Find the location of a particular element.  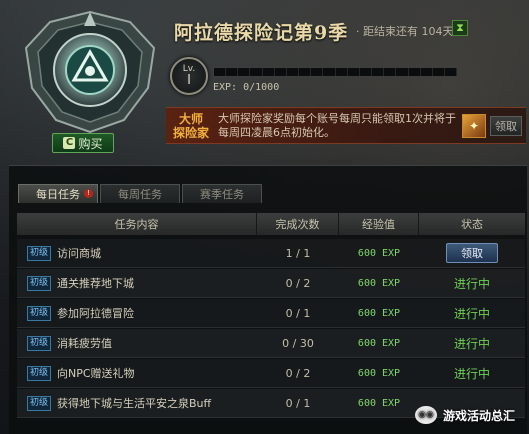

table-row: 初级 通关推荐地下城 0 / 2 600 EXP 进行中 is located at coordinates (271, 283).